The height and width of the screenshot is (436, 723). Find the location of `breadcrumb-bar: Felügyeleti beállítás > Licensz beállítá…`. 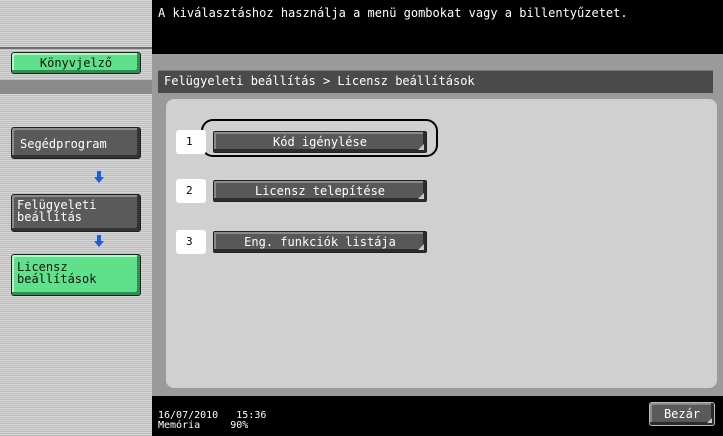

breadcrumb-bar: Felügyeleti beállítás > Licensz beállítá… is located at coordinates (435, 81).